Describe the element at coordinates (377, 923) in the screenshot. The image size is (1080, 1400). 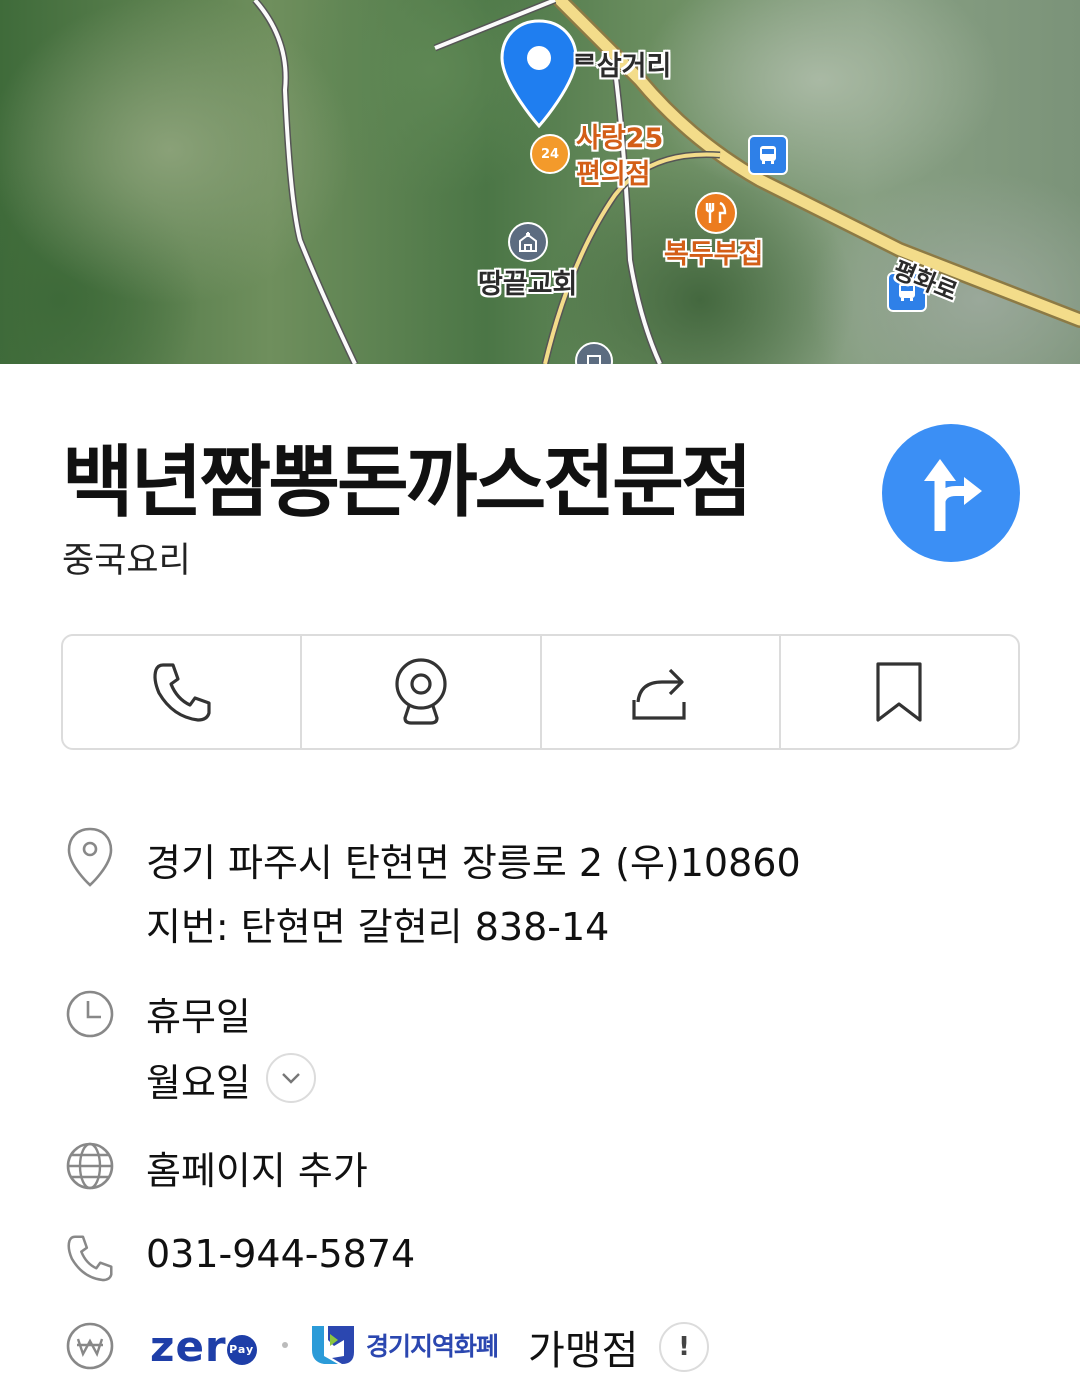
I see `lot-address-text: 지번: 탄현면 갈현리 838-14` at that location.